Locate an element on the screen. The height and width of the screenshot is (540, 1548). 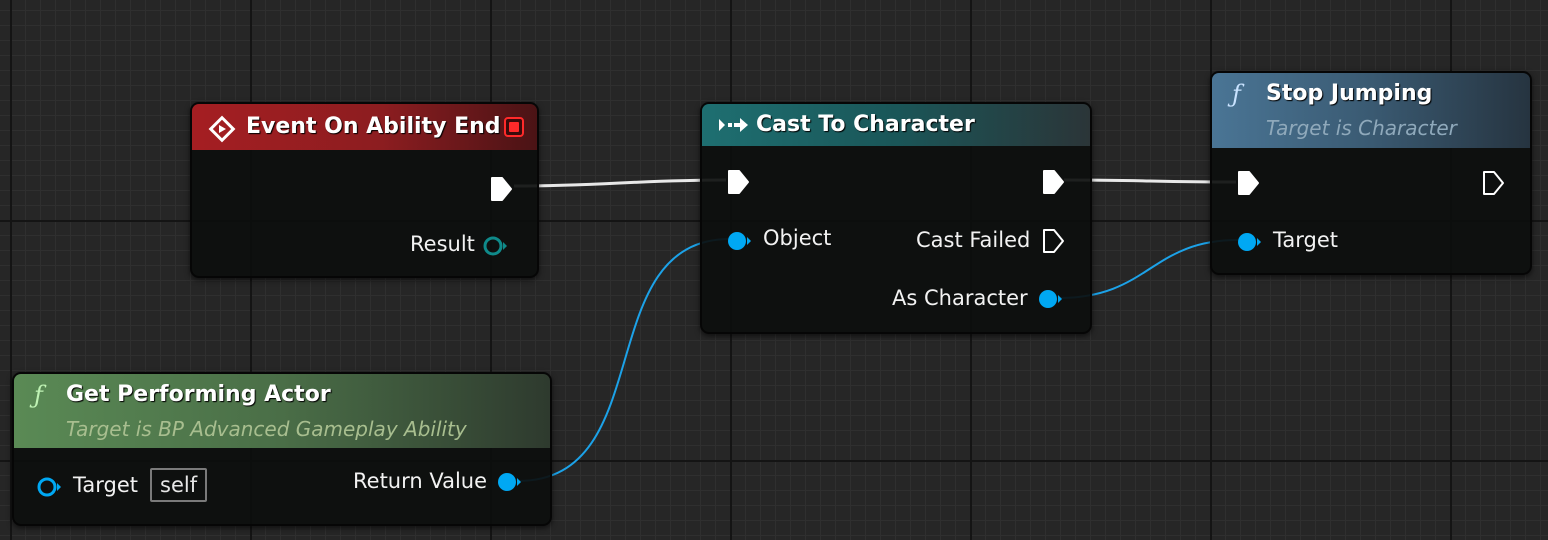
node-subtitle: Target is BP Advanced Gameplay Ability is located at coordinates (266, 429).